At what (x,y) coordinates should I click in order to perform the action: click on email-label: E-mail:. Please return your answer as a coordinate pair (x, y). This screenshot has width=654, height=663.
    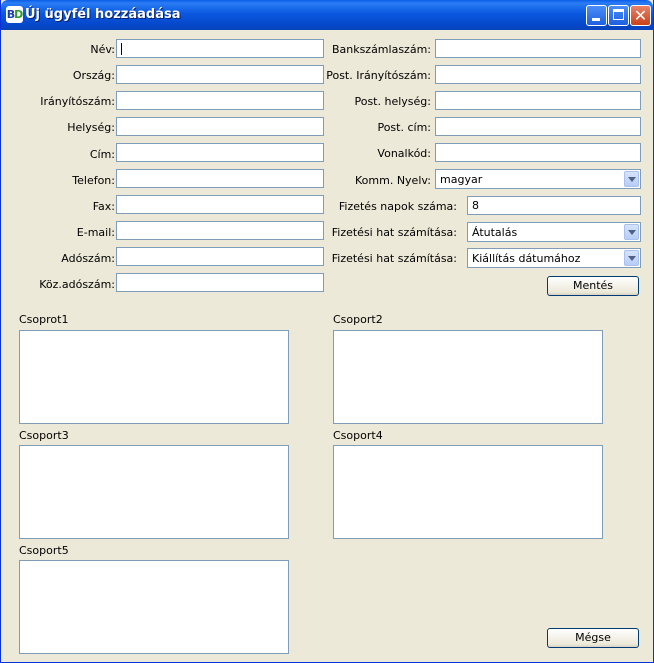
    Looking at the image, I should click on (95, 232).